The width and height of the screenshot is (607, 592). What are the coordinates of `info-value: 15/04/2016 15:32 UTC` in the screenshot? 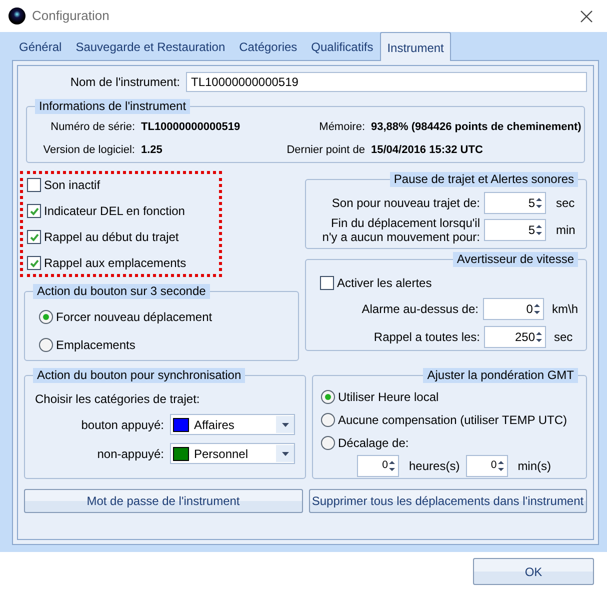 It's located at (427, 150).